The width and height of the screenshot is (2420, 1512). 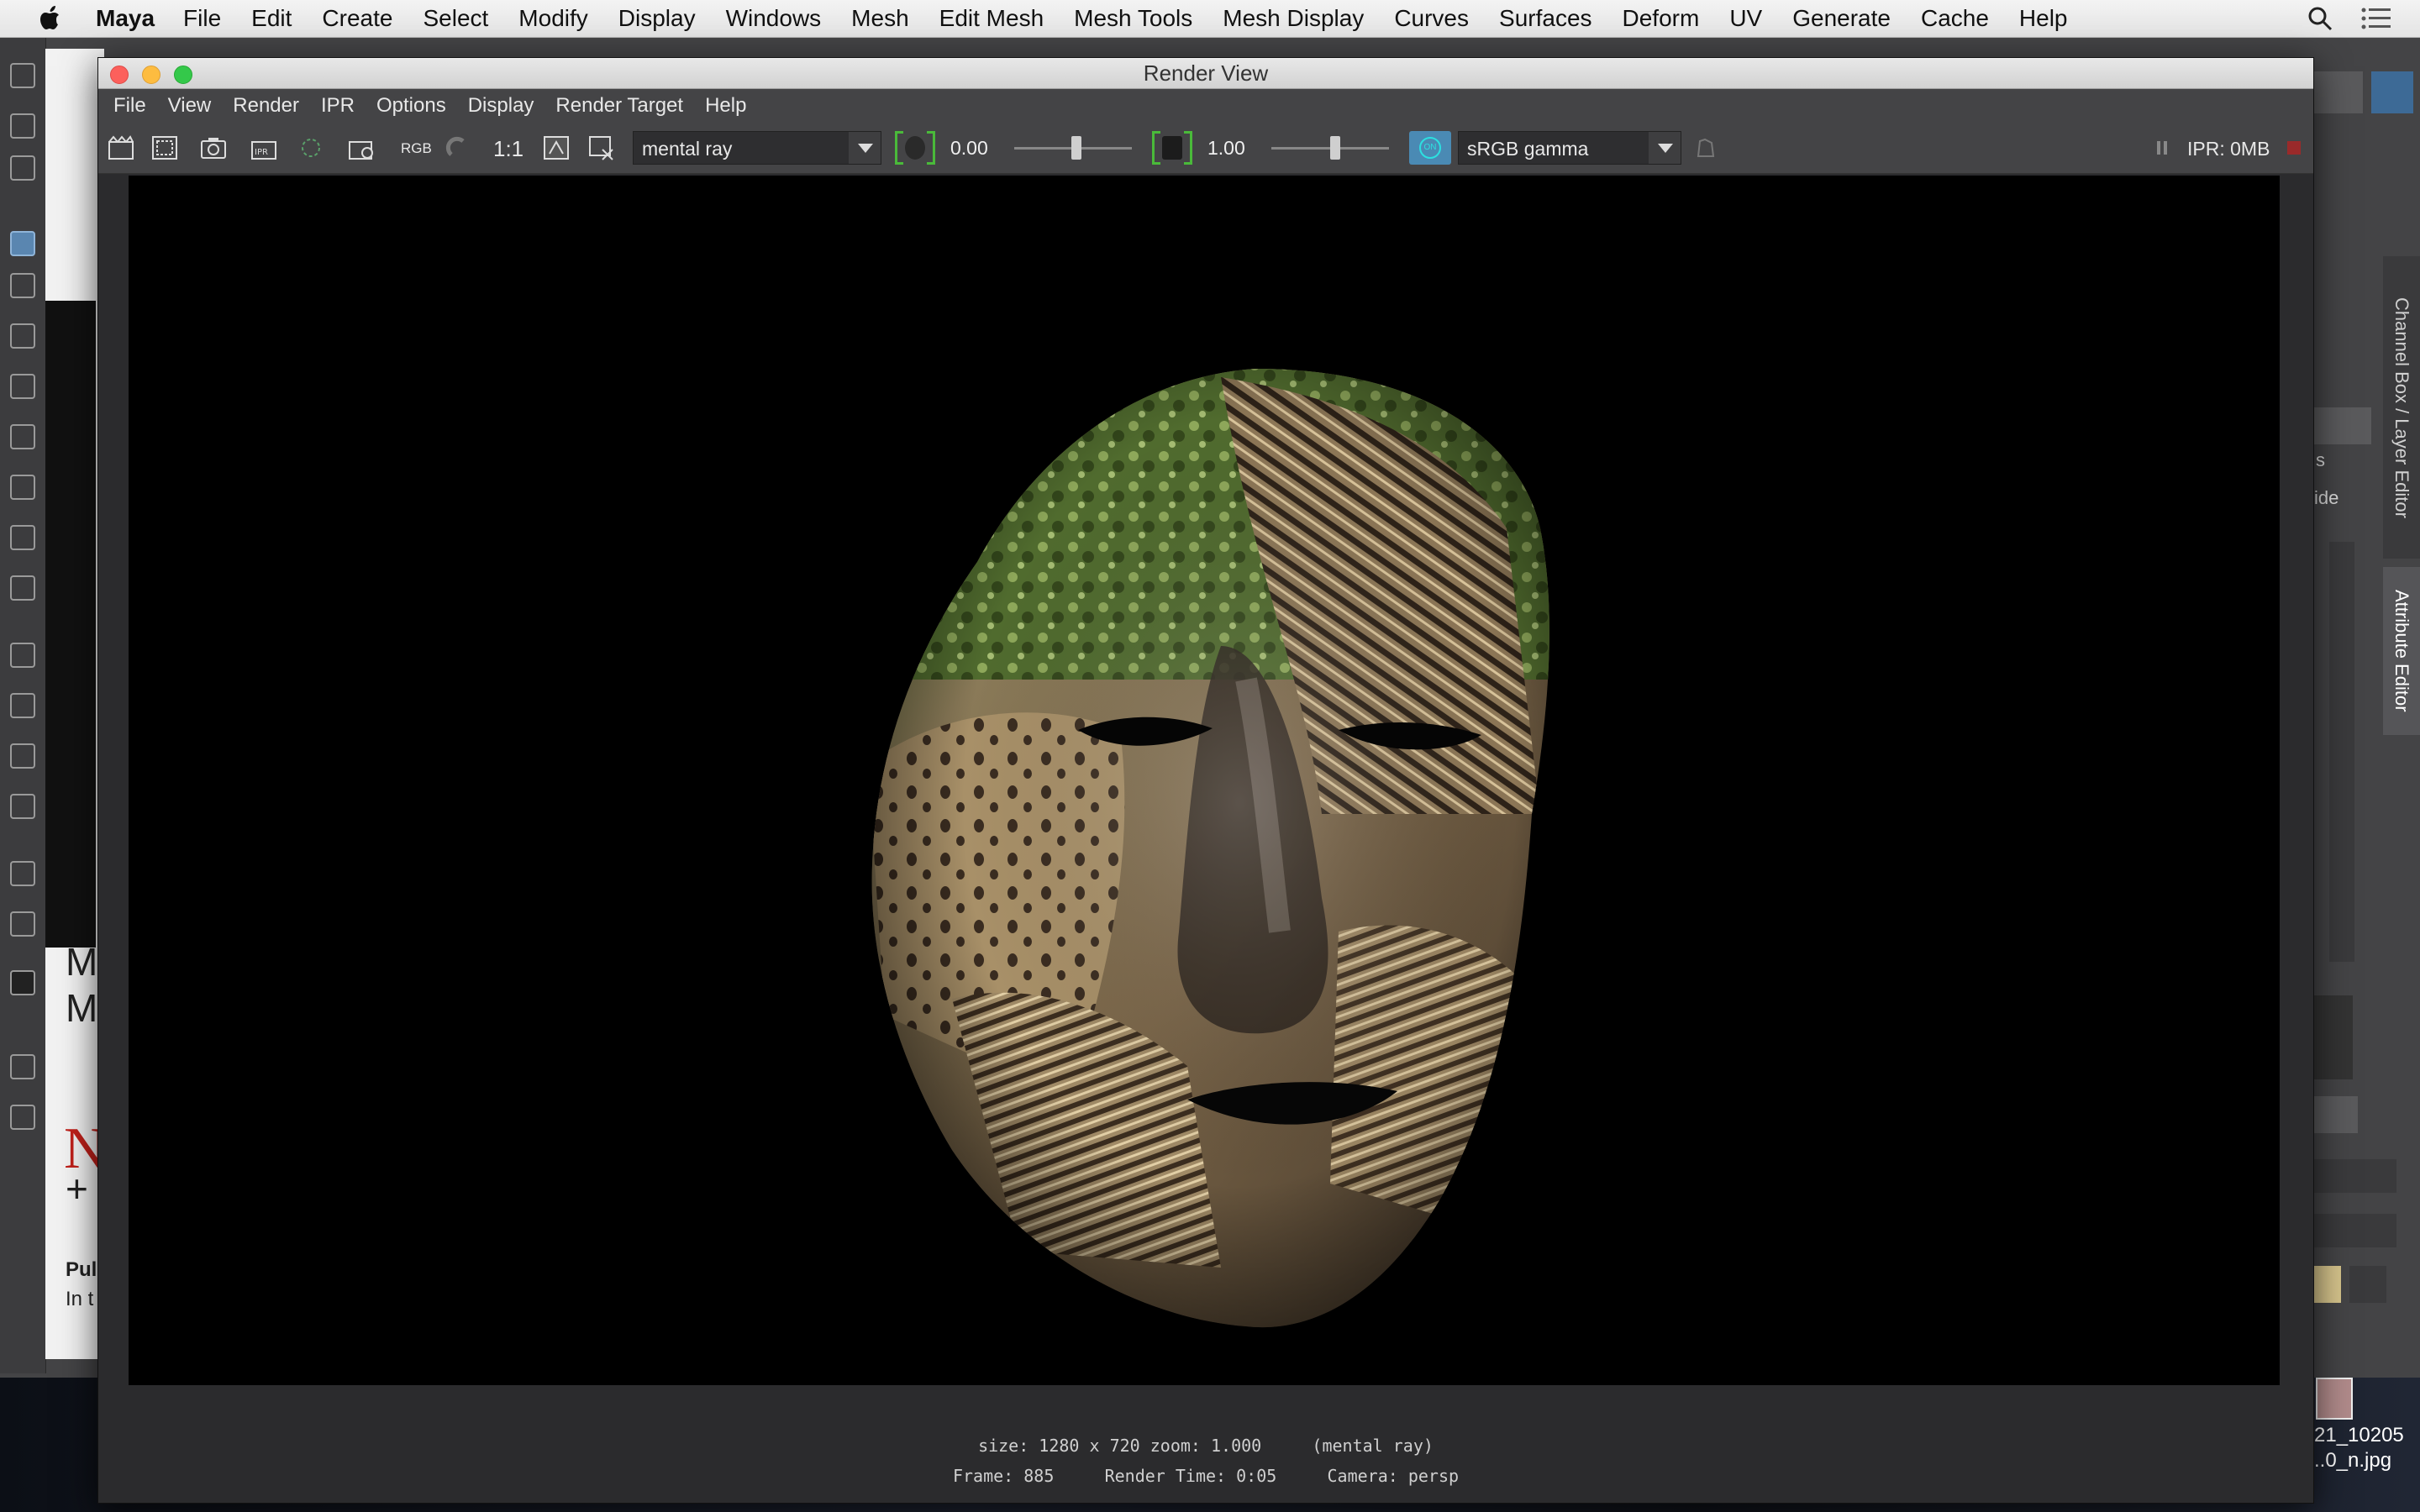 What do you see at coordinates (879, 18) in the screenshot?
I see `menu-mesh: Mesh` at bounding box center [879, 18].